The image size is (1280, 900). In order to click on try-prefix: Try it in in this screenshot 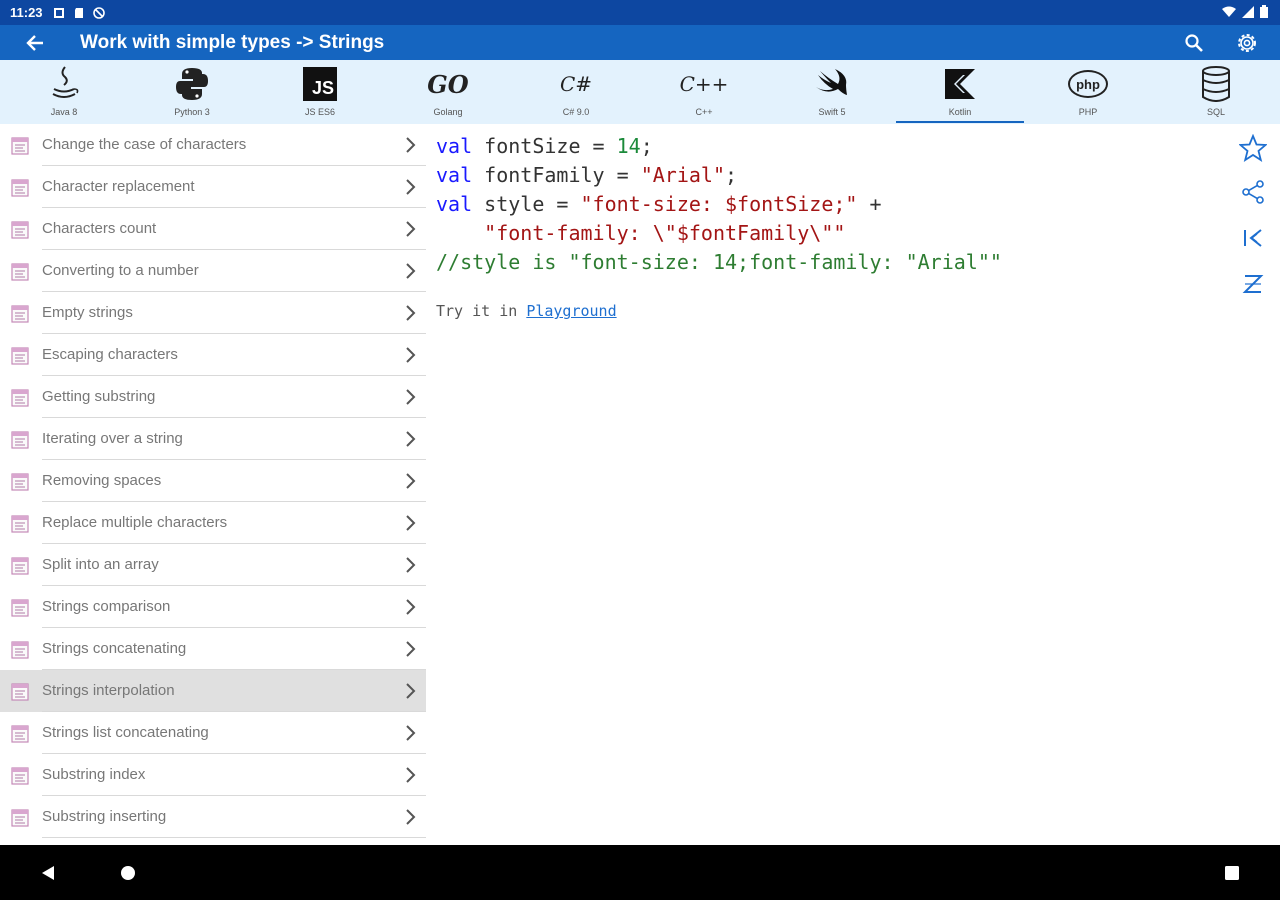, I will do `click(481, 311)`.